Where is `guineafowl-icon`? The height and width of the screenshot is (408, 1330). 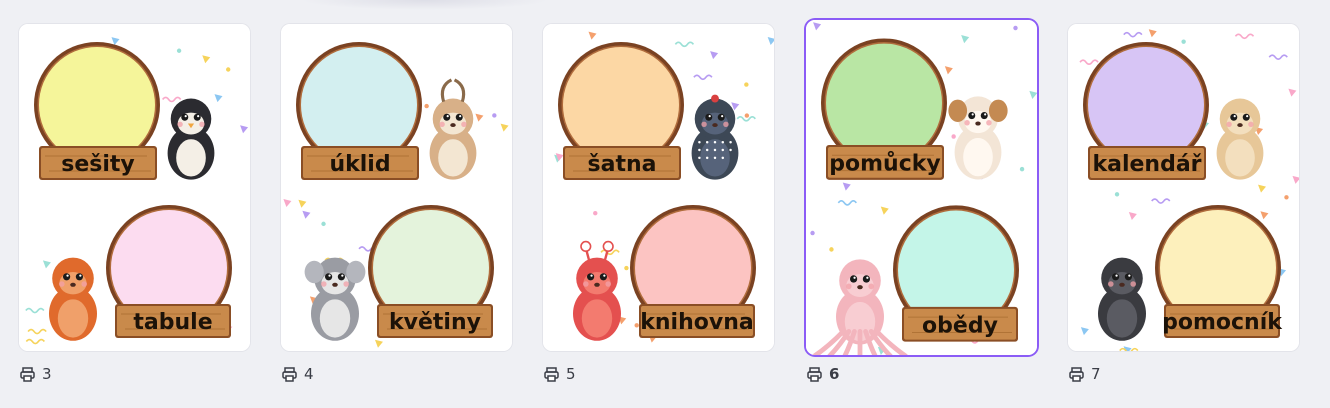 guineafowl-icon is located at coordinates (715, 137).